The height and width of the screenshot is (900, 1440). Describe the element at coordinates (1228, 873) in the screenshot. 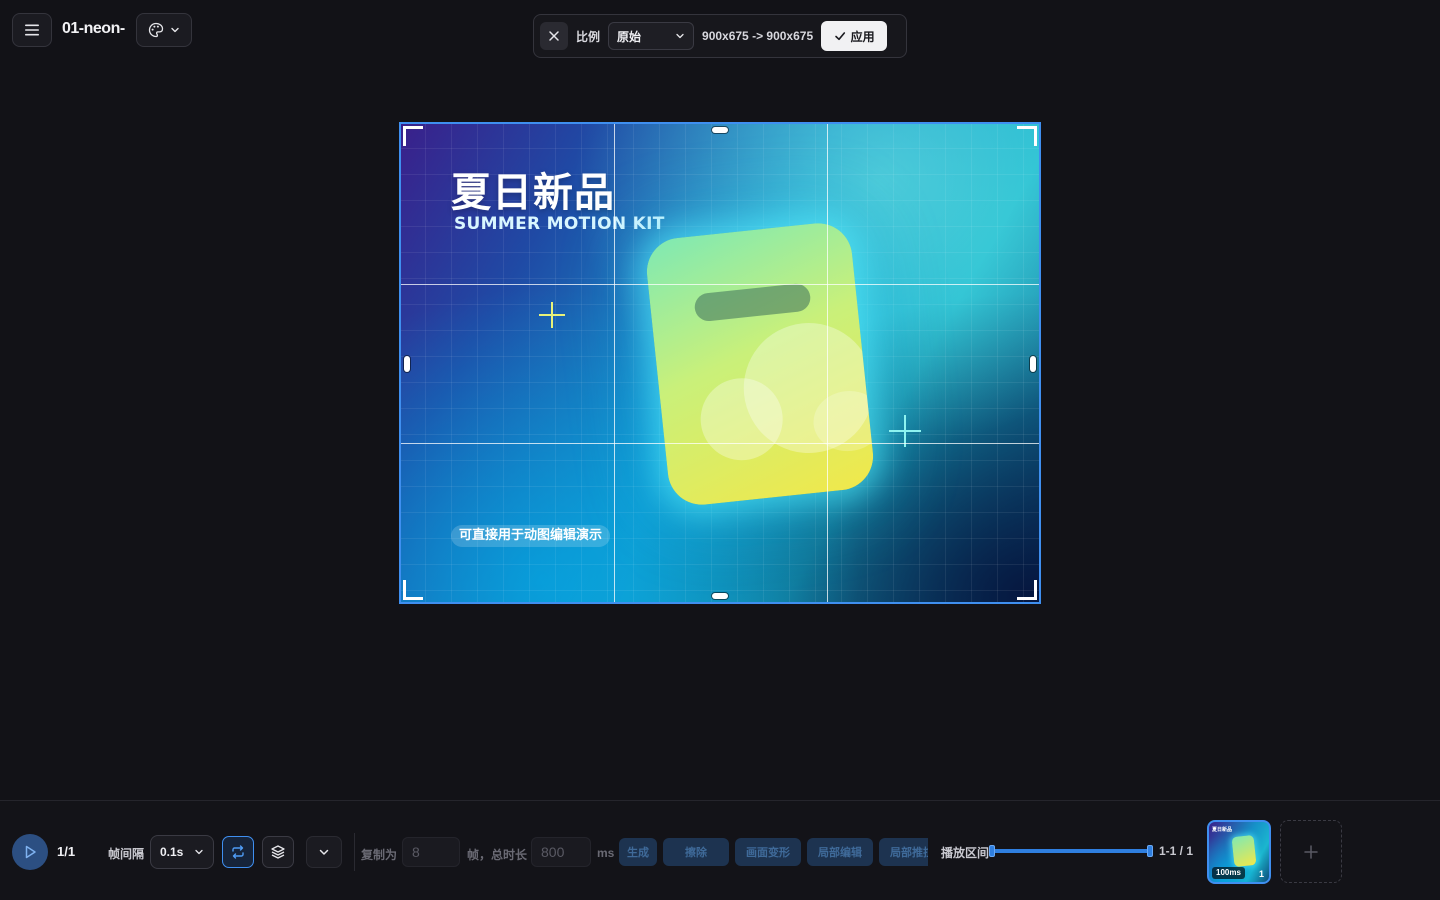

I see `thumbnail-duration: 100ms` at that location.